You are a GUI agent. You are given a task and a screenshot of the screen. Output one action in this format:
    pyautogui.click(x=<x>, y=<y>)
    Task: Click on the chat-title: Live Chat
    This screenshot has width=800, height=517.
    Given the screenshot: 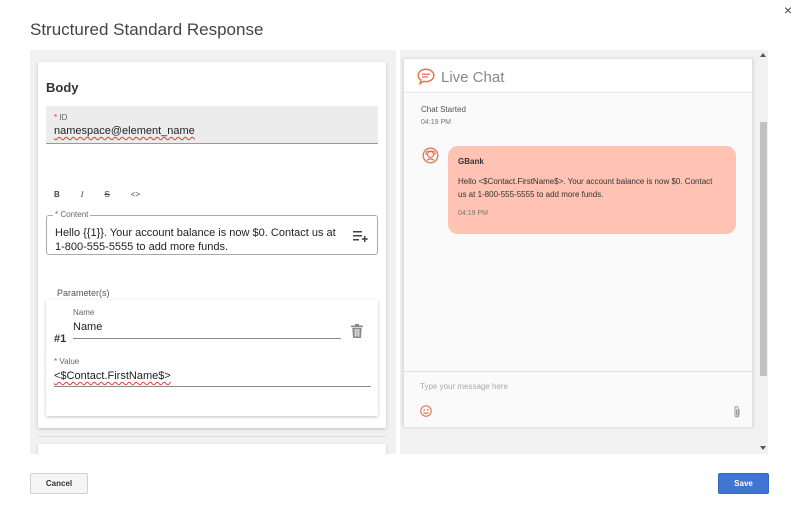 What is the action you would take?
    pyautogui.click(x=473, y=77)
    